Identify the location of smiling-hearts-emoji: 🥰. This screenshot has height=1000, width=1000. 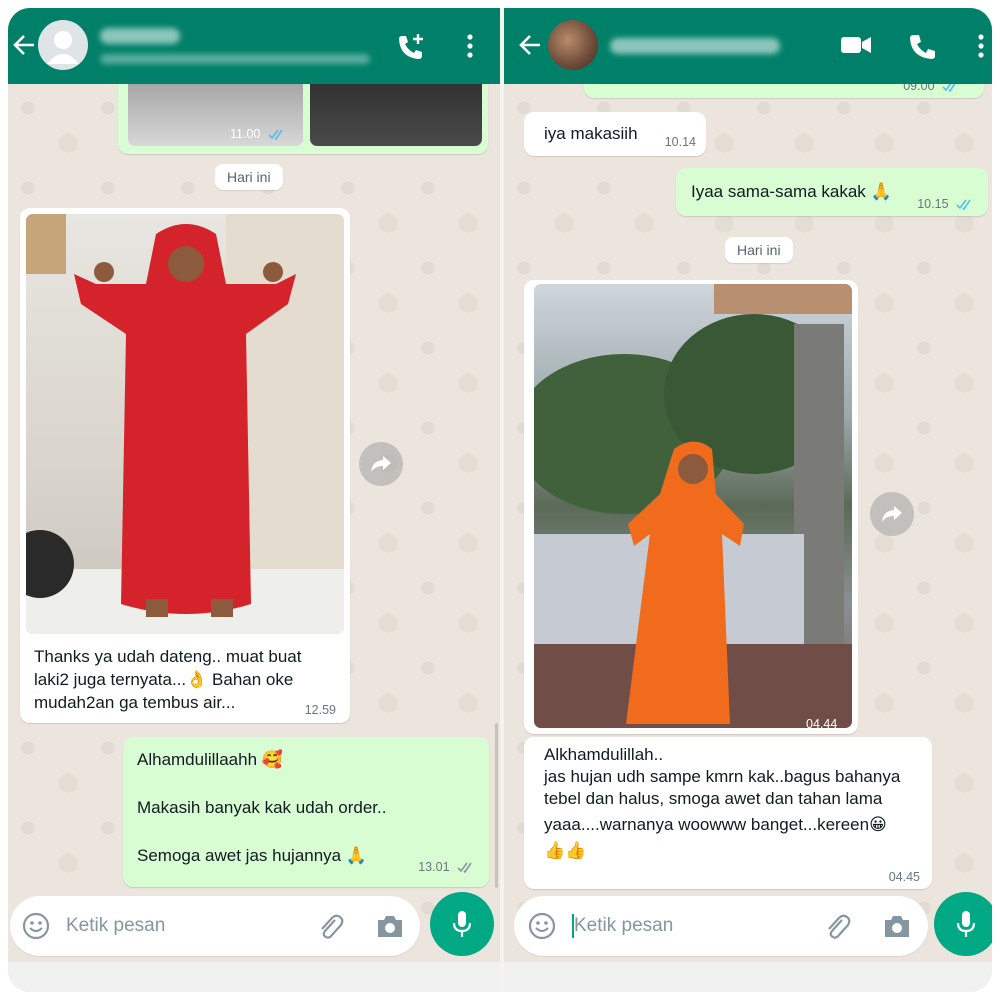
(272, 760).